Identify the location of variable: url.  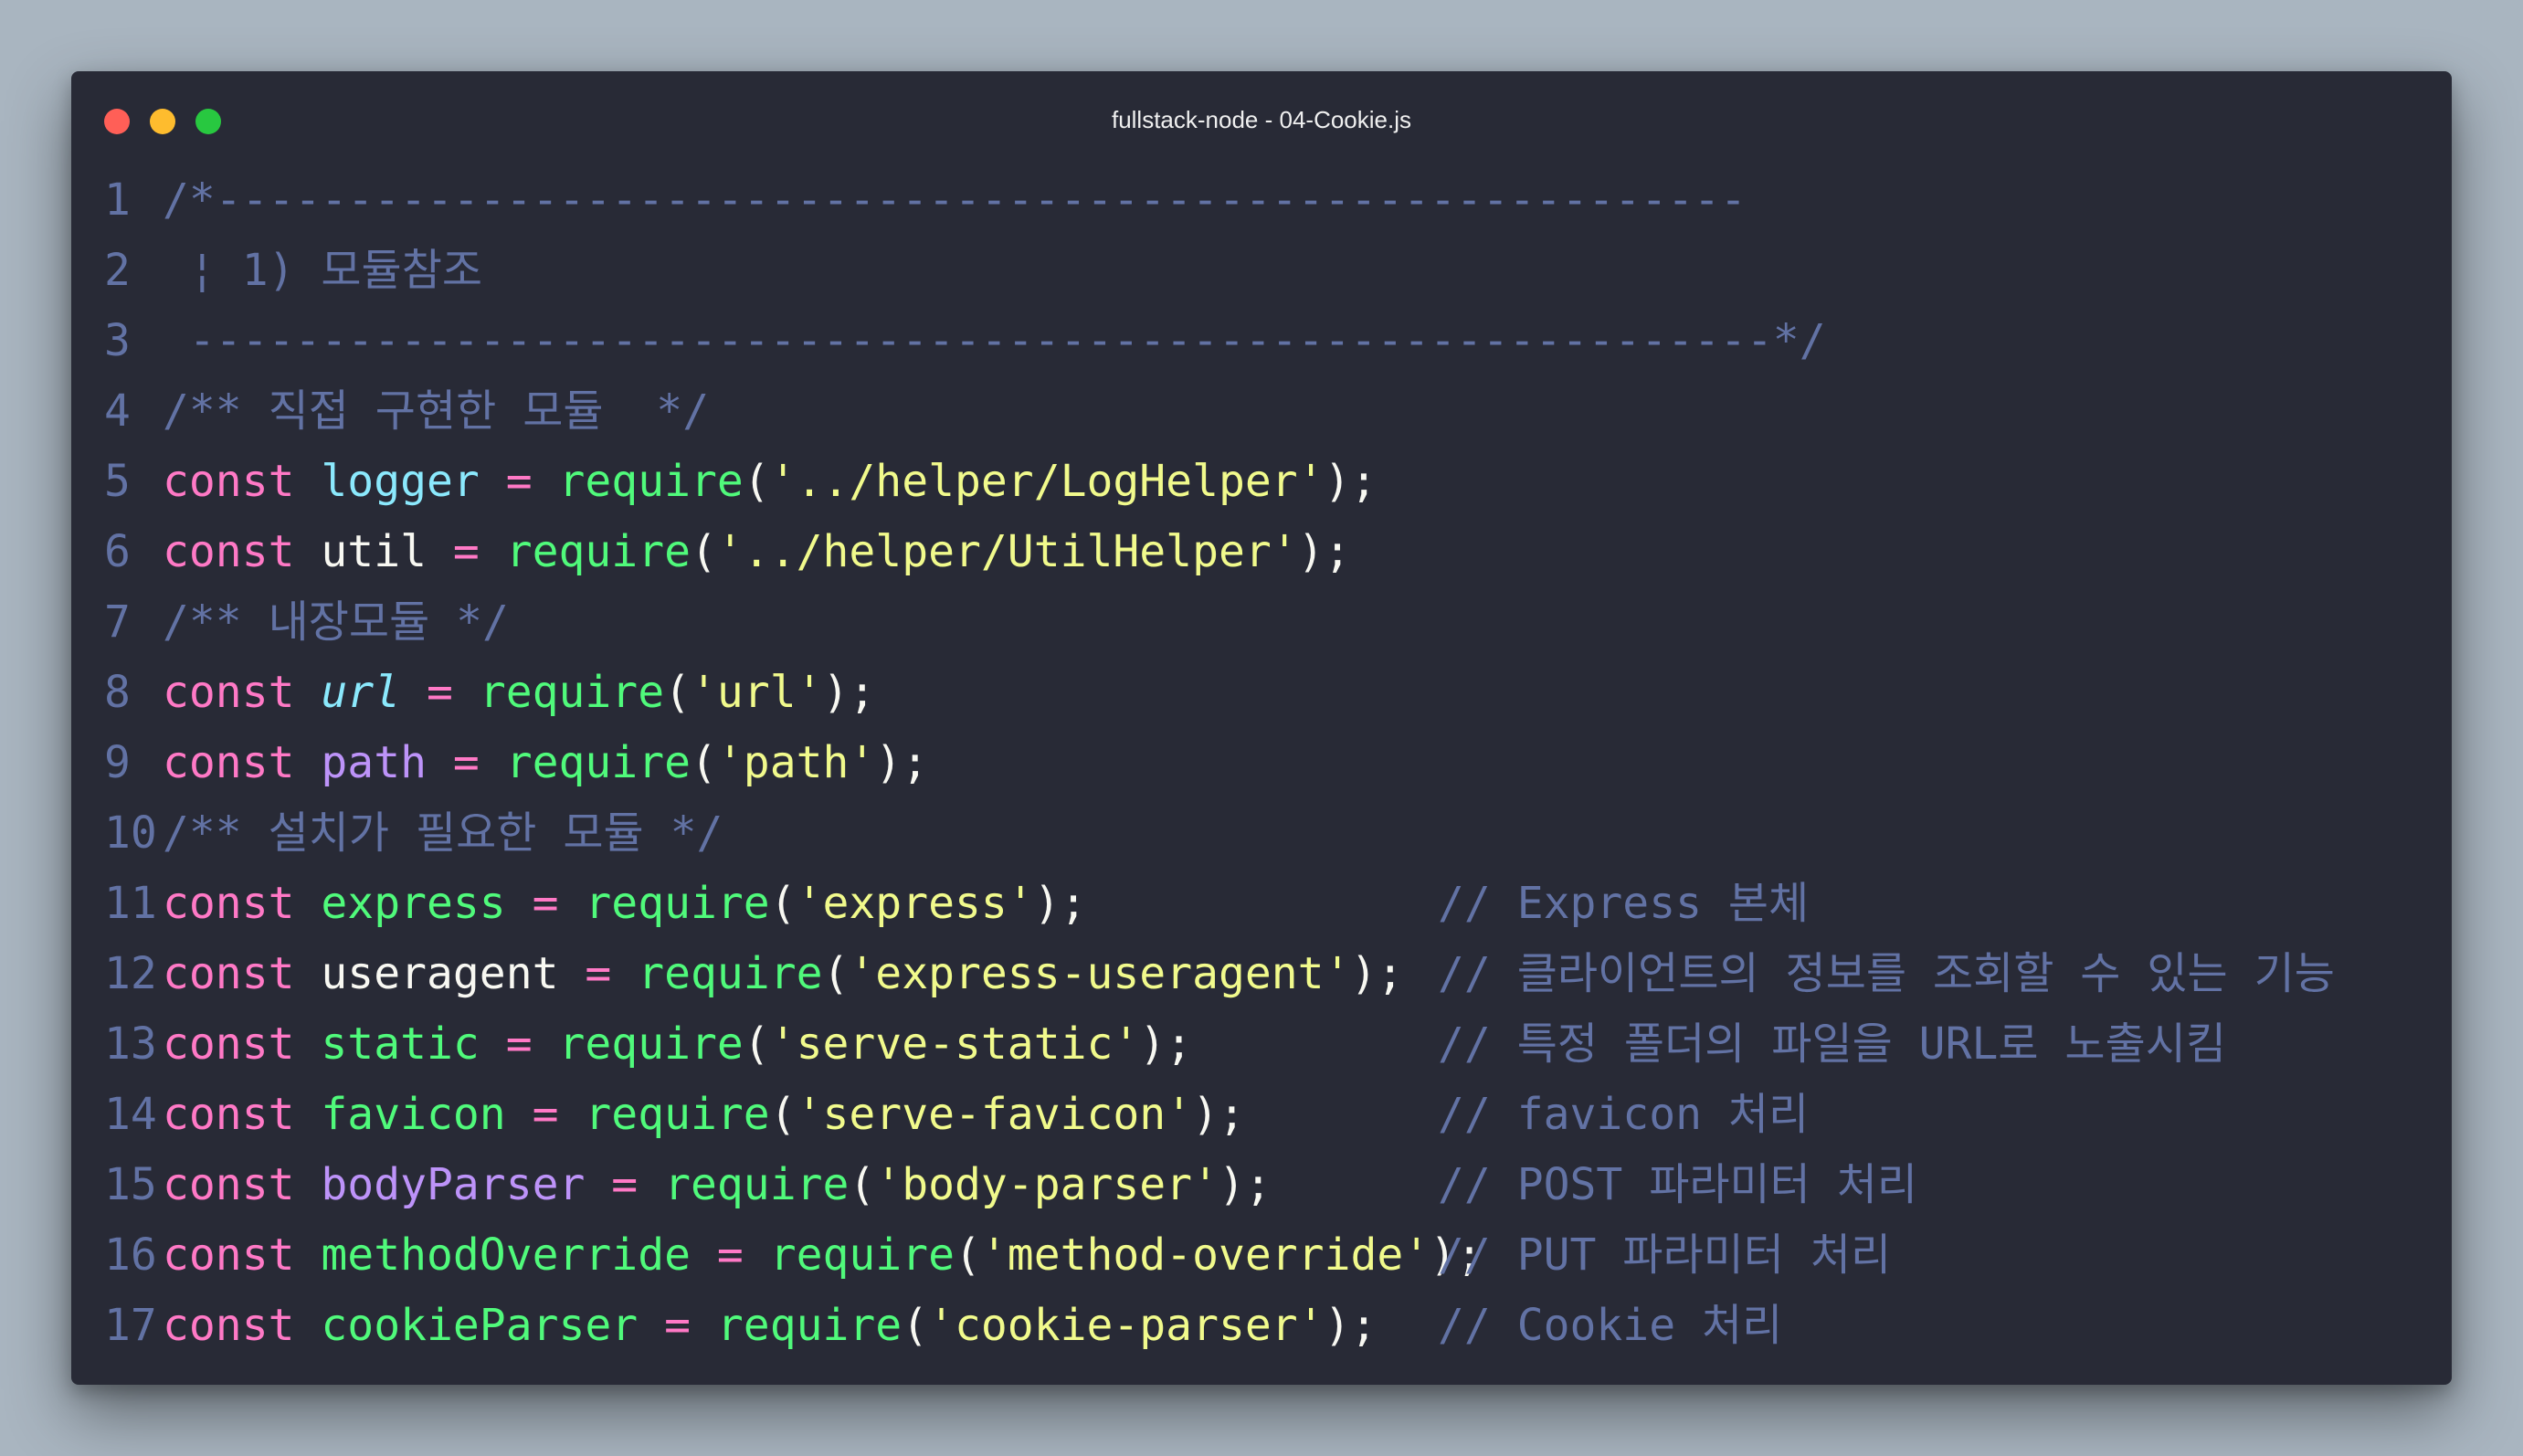
(361, 692).